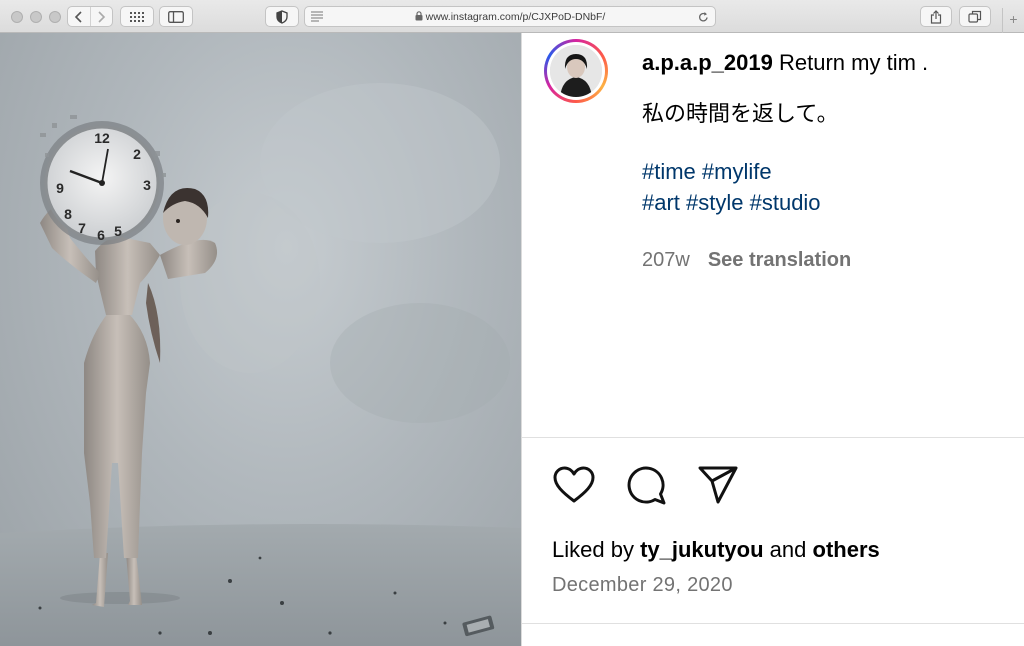 Image resolution: width=1024 pixels, height=646 pixels. I want to click on hashtag-line: #art #style #studio, so click(731, 202).